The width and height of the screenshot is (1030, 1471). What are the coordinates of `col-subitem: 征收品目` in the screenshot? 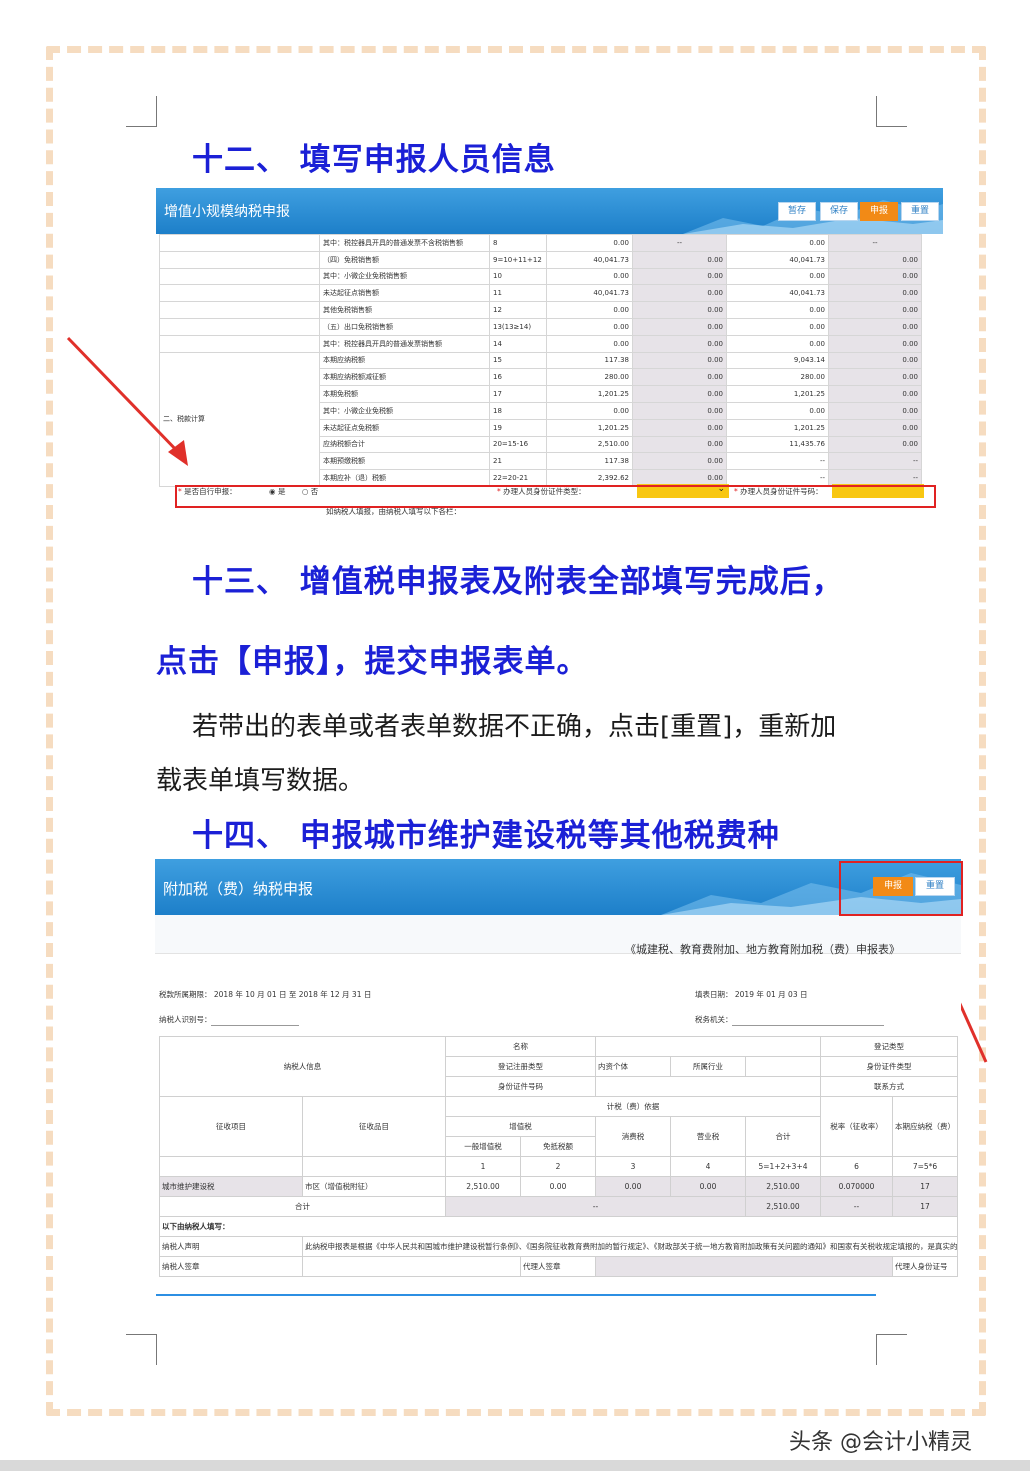 It's located at (374, 1126).